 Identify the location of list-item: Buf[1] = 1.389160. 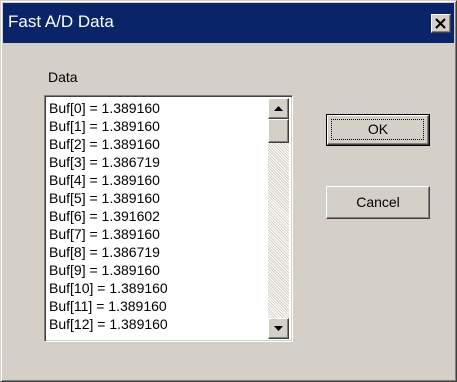
(157, 126).